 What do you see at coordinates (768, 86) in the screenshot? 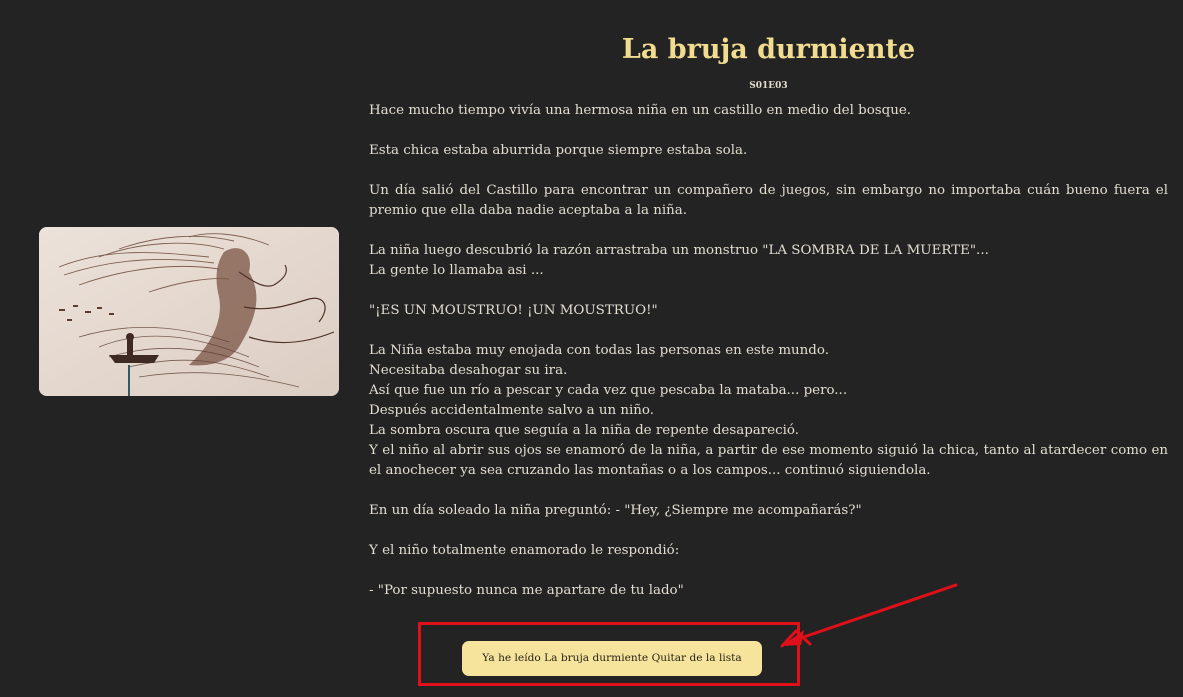
I see `episode-label: S01E03` at bounding box center [768, 86].